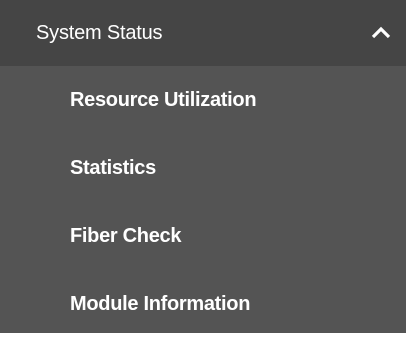 The height and width of the screenshot is (338, 412). I want to click on menu-header-label: System Status, so click(99, 33).